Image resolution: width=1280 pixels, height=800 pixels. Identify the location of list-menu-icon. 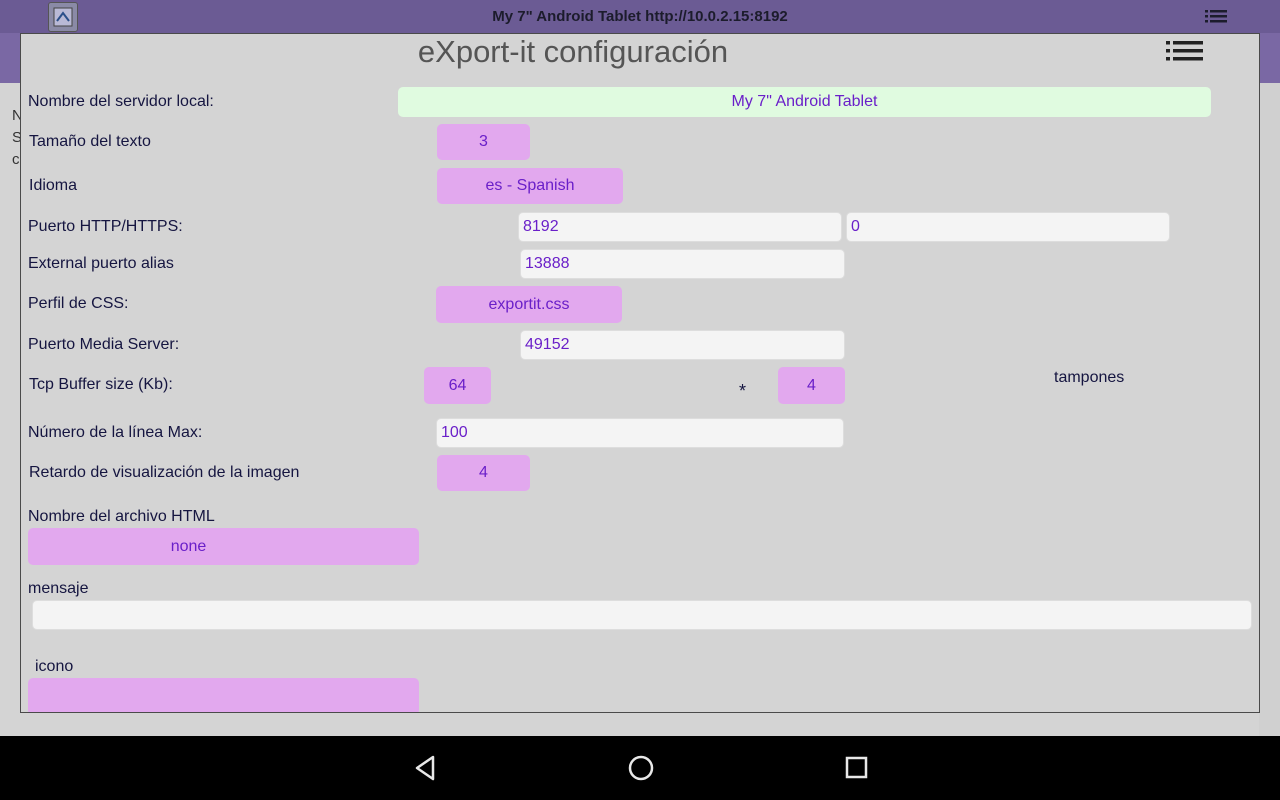
(1185, 53).